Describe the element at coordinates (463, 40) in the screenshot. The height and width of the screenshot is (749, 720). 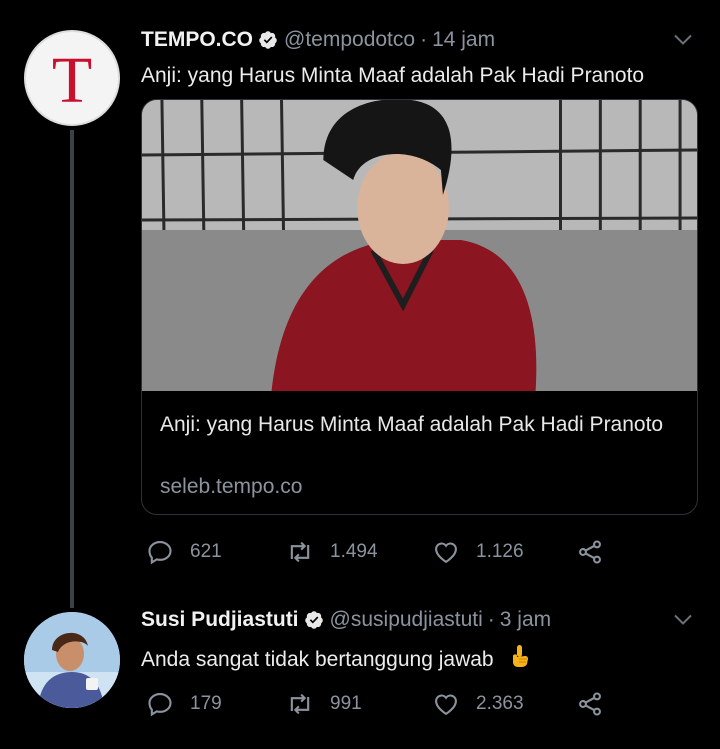
I see `tweet-time: 14 jam` at that location.